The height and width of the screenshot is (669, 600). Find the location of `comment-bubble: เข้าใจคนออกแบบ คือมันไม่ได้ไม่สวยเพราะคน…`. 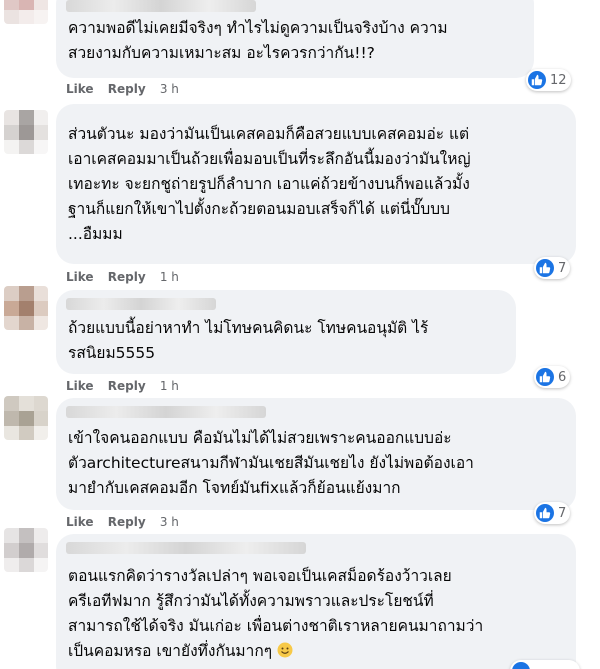

comment-bubble: เข้าใจคนออกแบบ คือมันไม่ได้ไม่สวยเพราะคน… is located at coordinates (316, 454).